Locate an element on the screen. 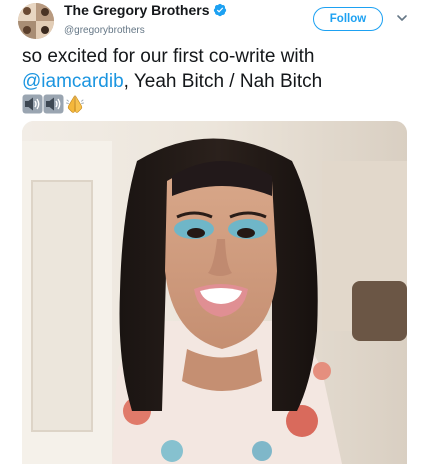 The width and height of the screenshot is (425, 464). handle: @gregorybrothers is located at coordinates (104, 30).